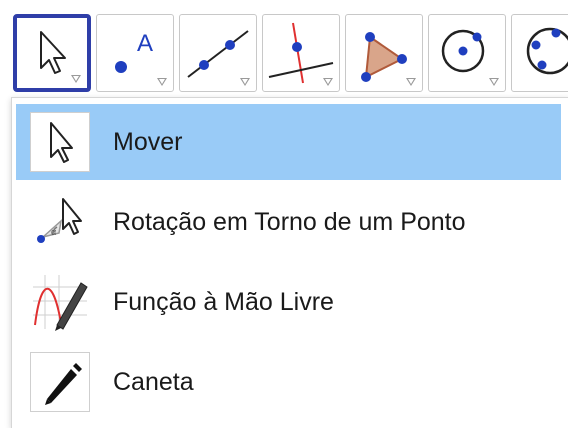  Describe the element at coordinates (63, 384) in the screenshot. I see `pen-icon` at that location.